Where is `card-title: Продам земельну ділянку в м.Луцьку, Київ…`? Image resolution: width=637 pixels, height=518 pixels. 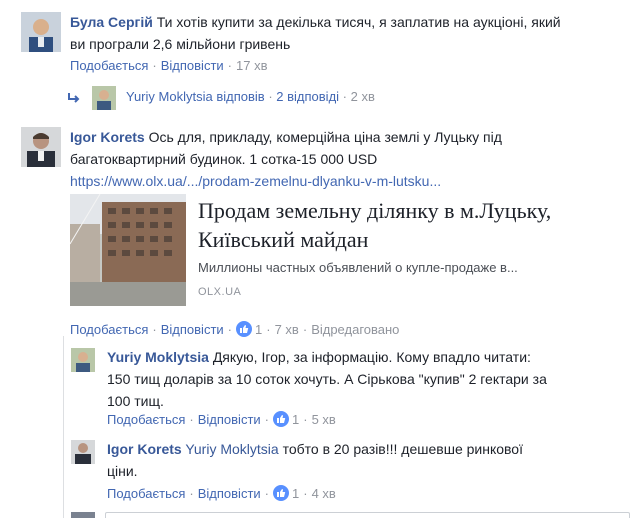
card-title: Продам земельну ділянку в м.Луцьку, Київ… is located at coordinates (408, 225).